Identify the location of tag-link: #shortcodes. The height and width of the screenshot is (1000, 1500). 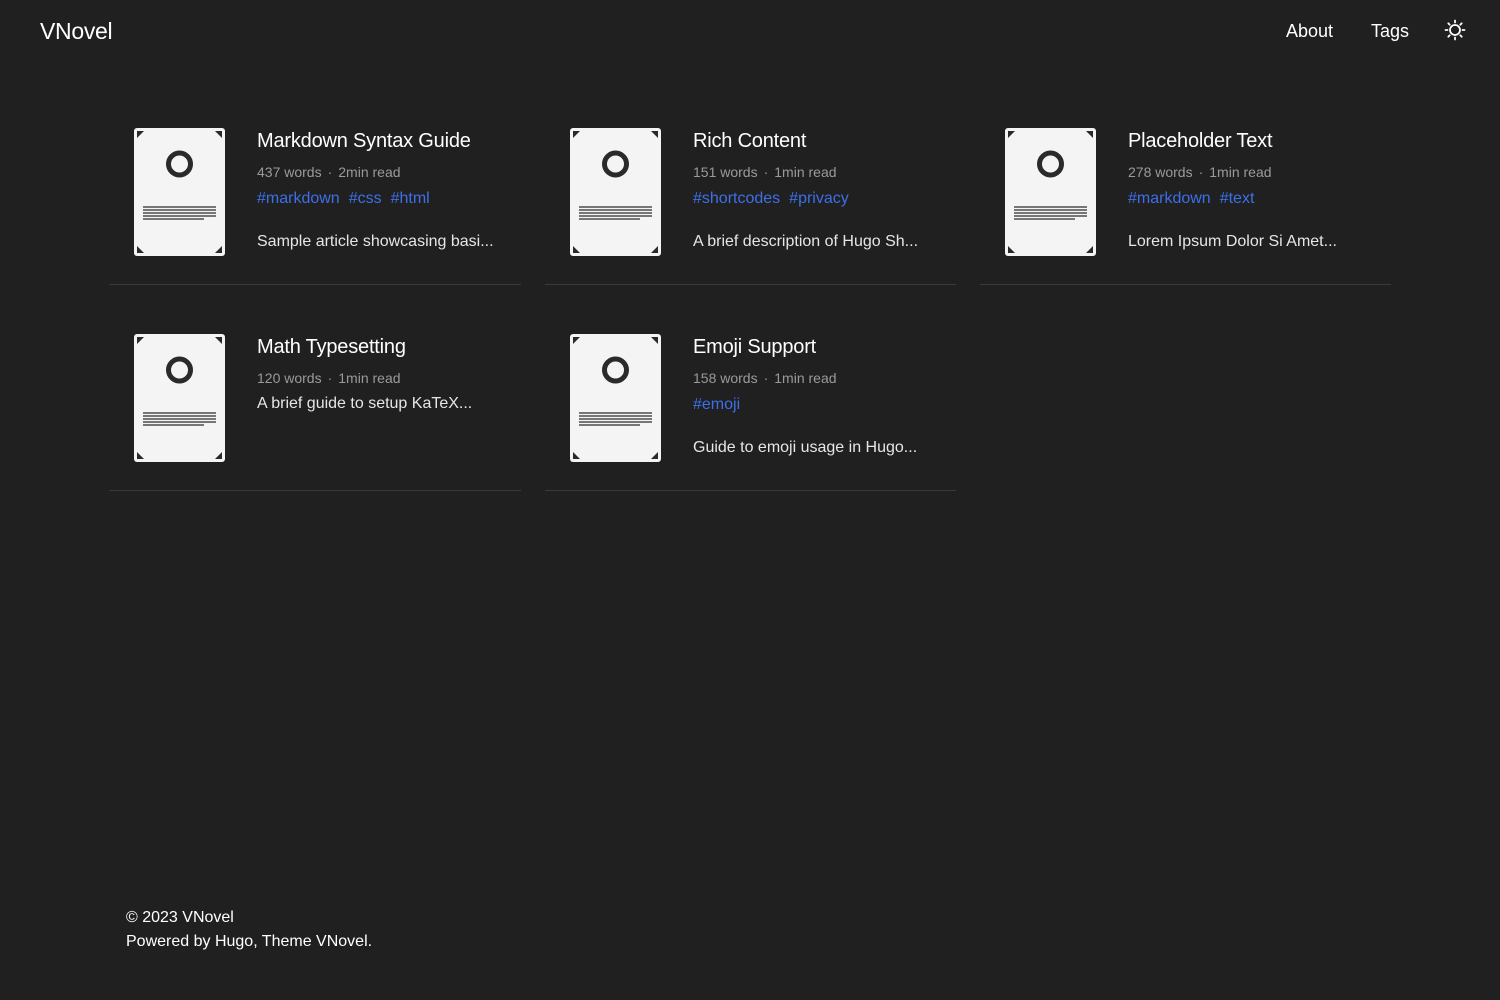
(736, 198).